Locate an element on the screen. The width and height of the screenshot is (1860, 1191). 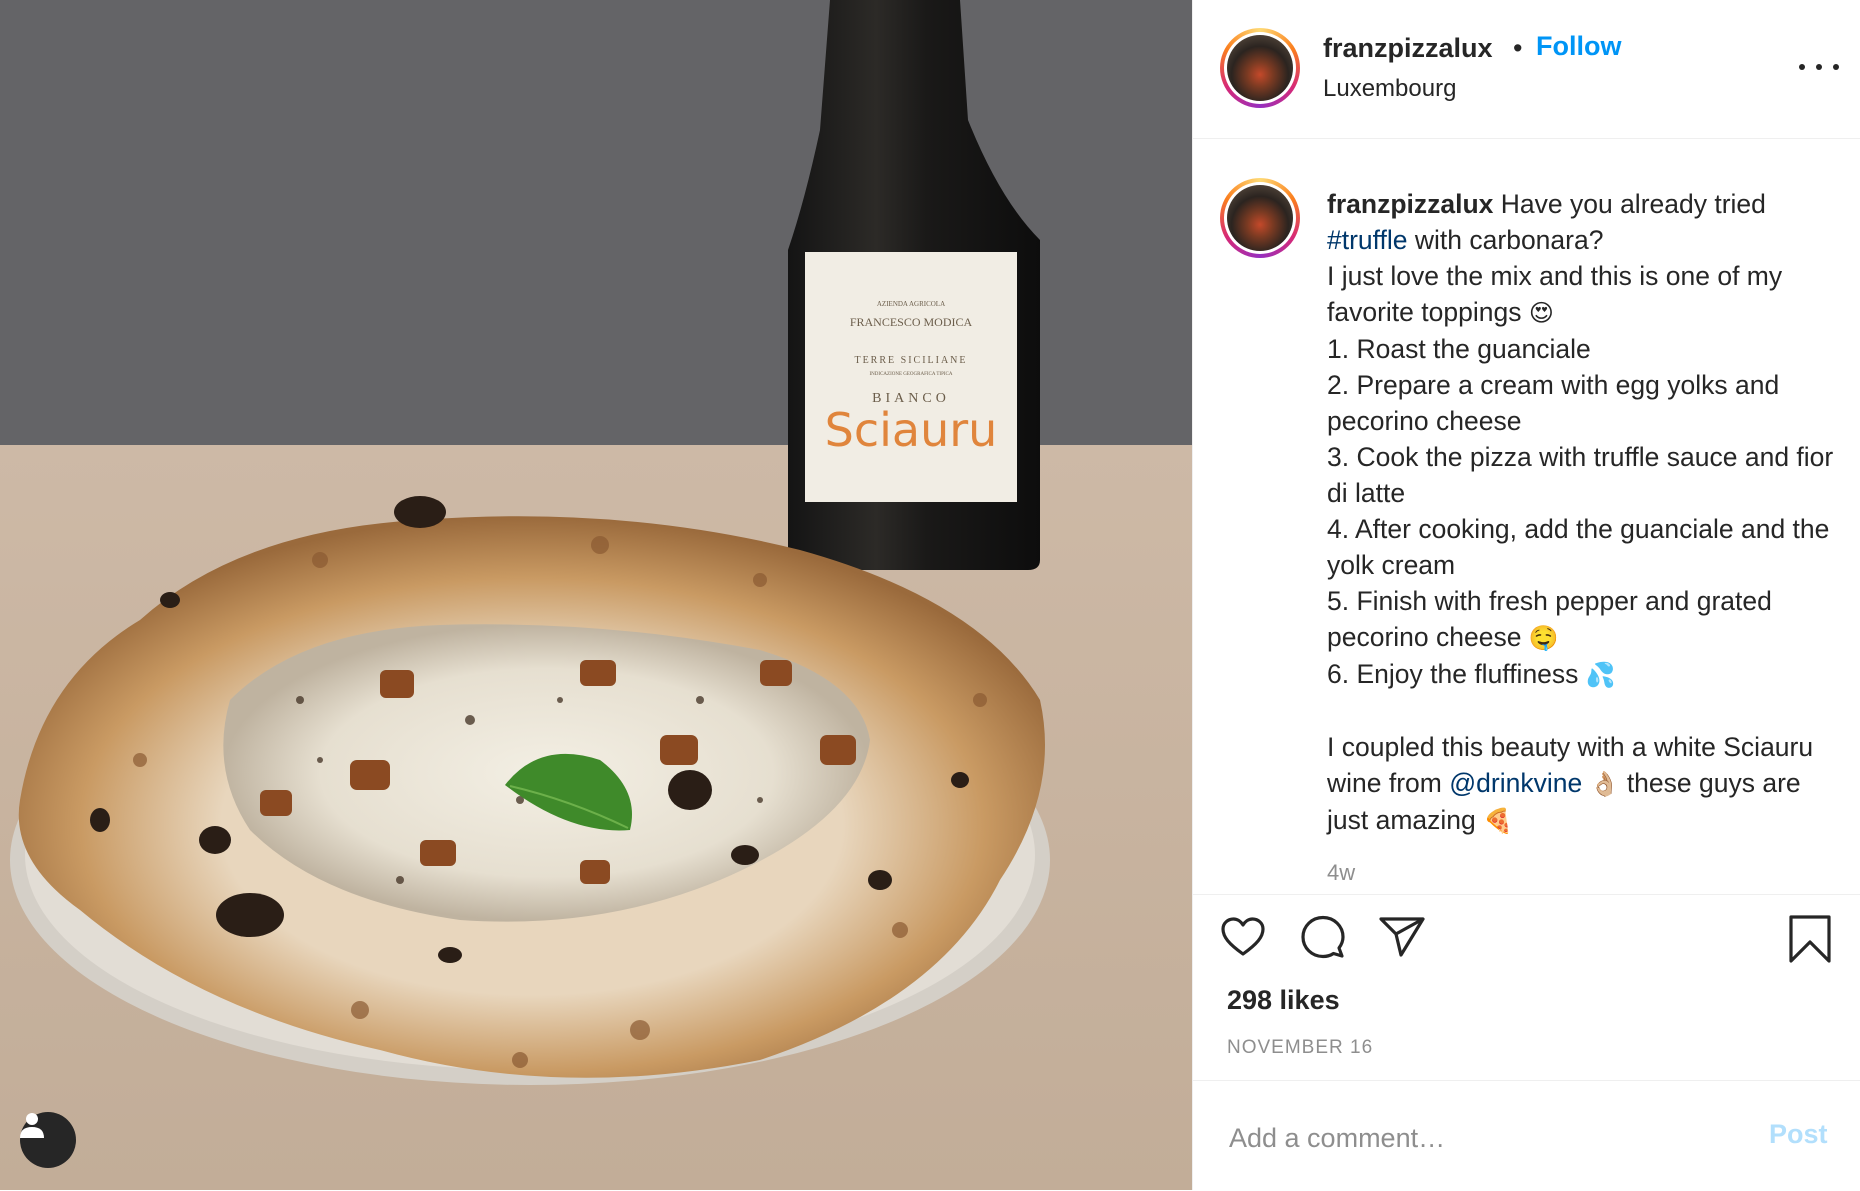
hashtag-link: #truffle is located at coordinates (1367, 240).